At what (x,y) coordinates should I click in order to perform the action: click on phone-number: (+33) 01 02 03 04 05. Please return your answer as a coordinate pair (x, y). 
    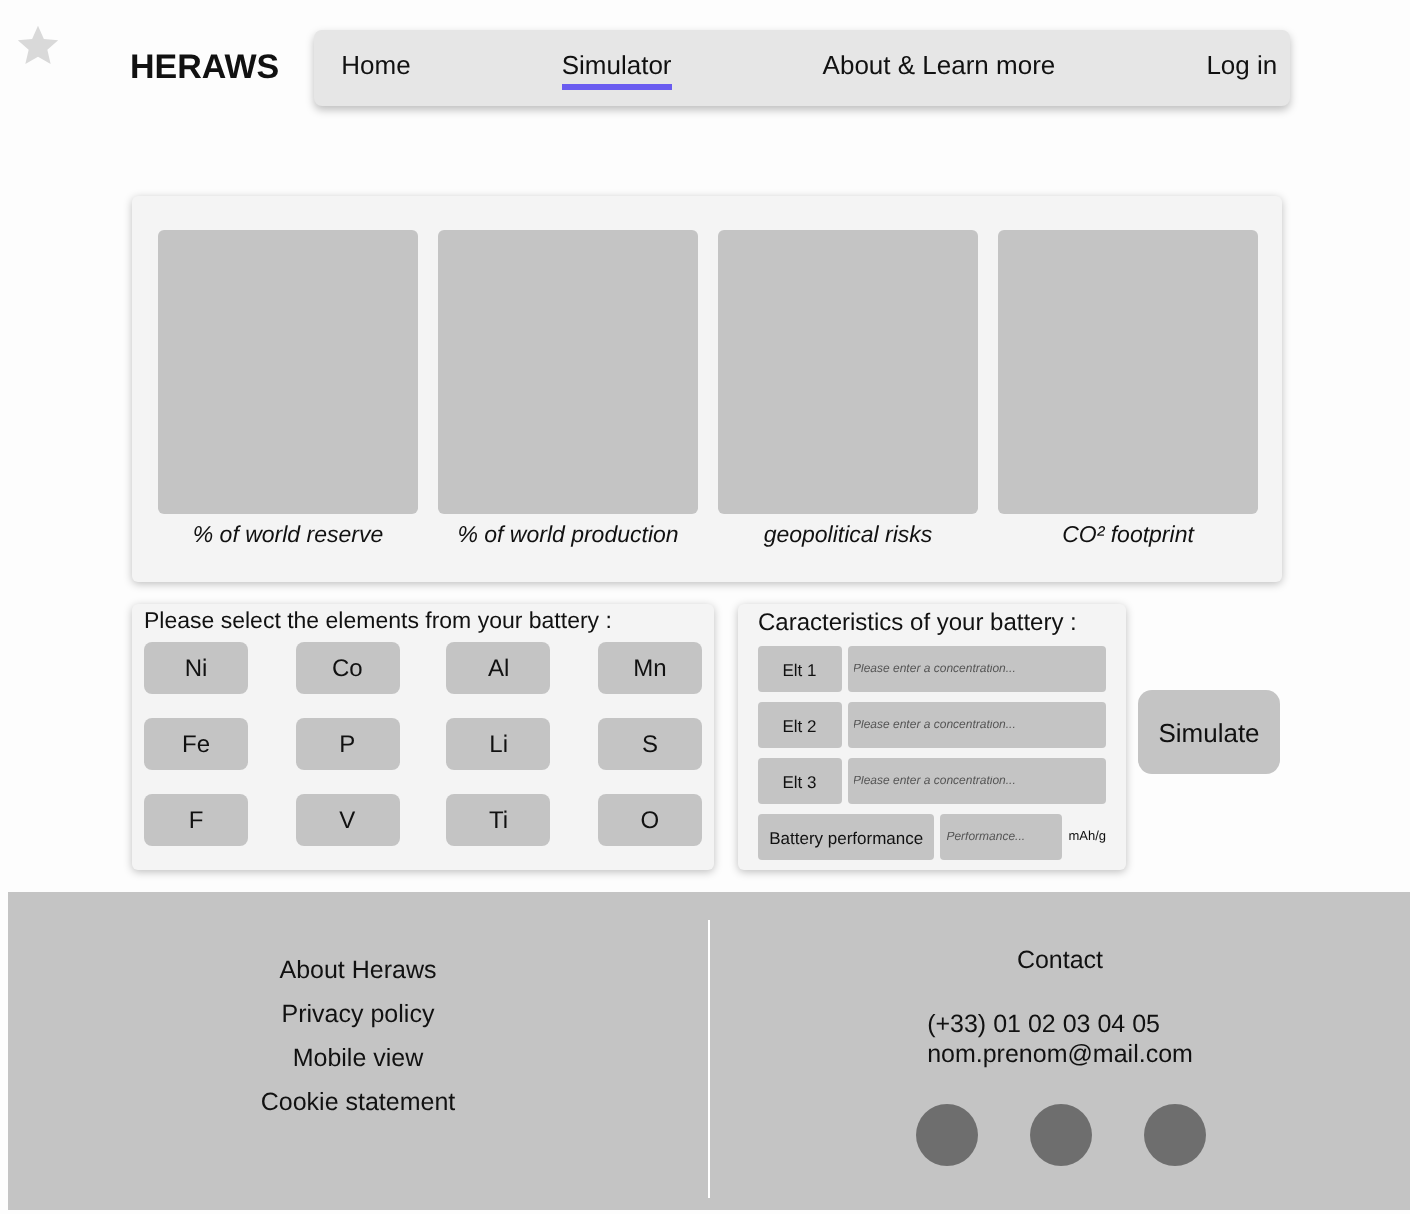
    Looking at the image, I should click on (1044, 1025).